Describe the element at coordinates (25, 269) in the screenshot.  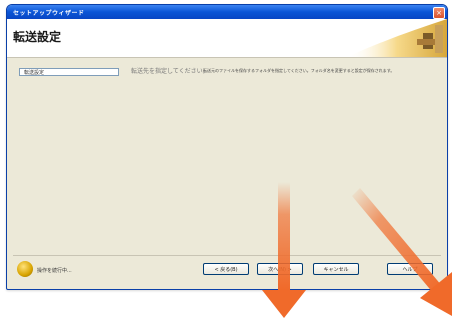
I see `status-icon` at that location.